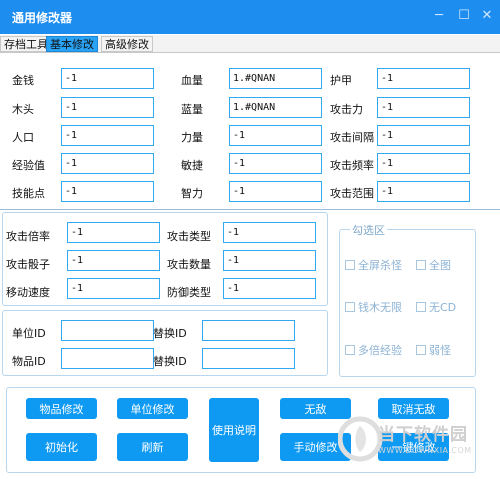  What do you see at coordinates (192, 165) in the screenshot?
I see `agility-label: 敏捷` at bounding box center [192, 165].